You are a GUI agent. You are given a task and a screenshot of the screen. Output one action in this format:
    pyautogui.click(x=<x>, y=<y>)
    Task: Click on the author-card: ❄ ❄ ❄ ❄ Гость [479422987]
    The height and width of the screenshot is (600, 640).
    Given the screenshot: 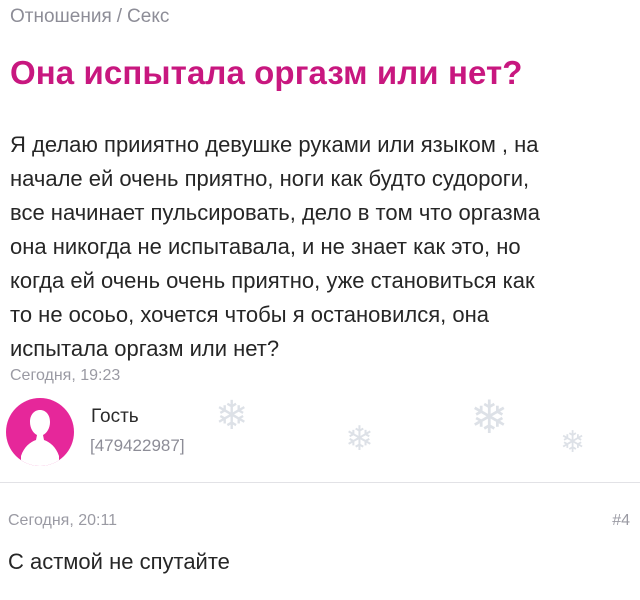 What is the action you would take?
    pyautogui.click(x=320, y=436)
    